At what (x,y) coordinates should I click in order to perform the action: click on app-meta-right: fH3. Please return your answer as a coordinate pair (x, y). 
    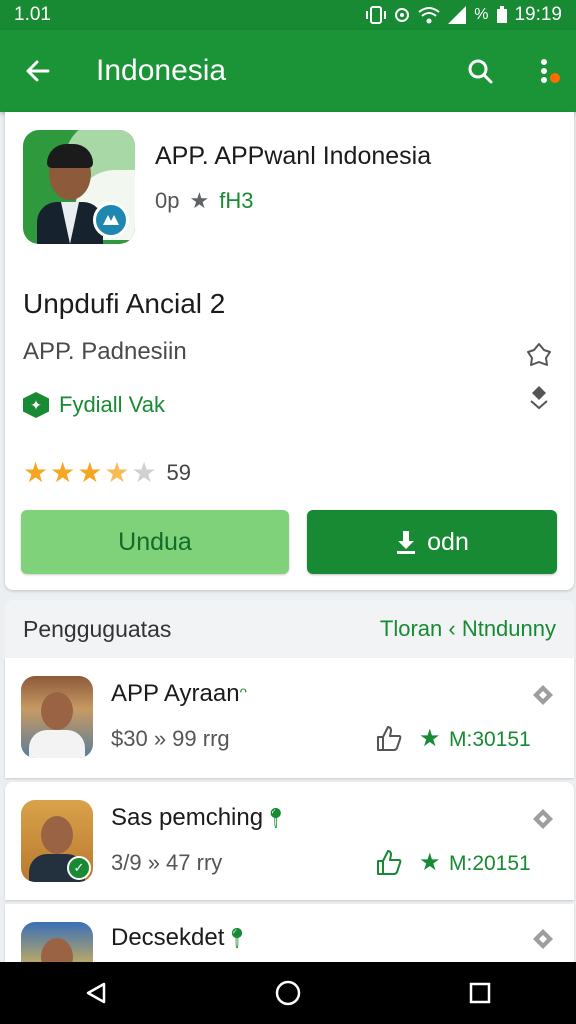
    Looking at the image, I should click on (236, 200).